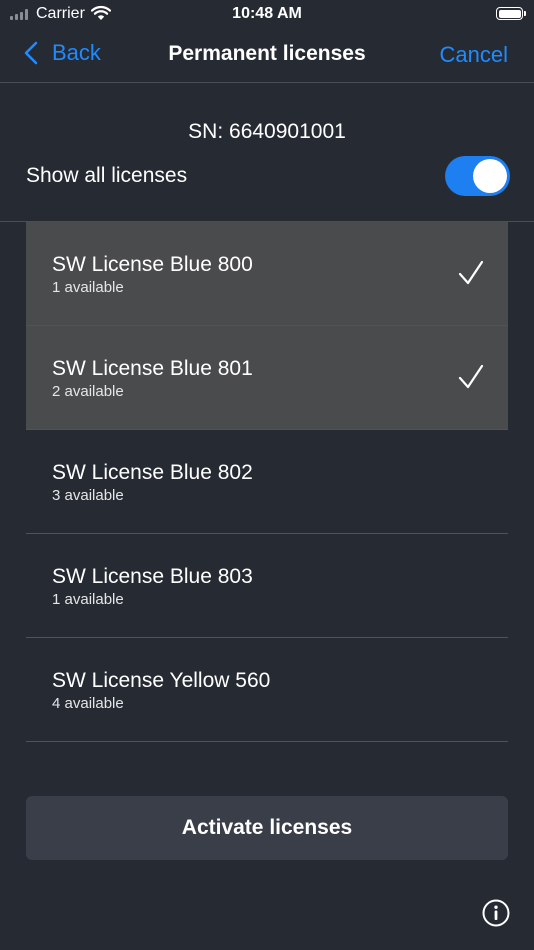  What do you see at coordinates (474, 55) in the screenshot?
I see `cancel-button: Cancel` at bounding box center [474, 55].